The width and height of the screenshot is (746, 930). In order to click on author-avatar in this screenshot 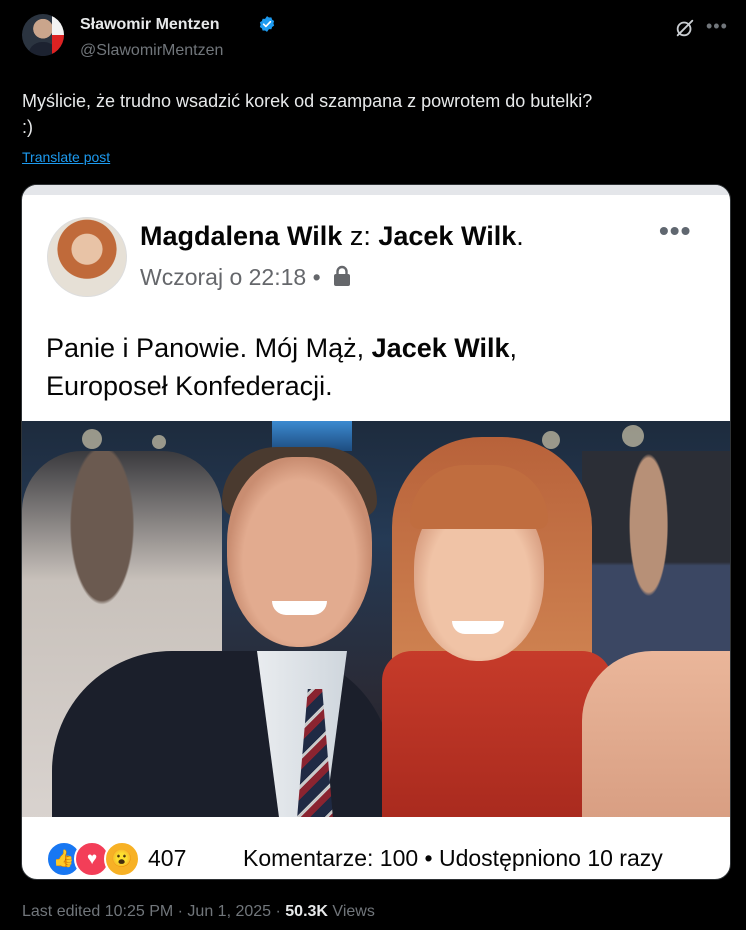, I will do `click(43, 35)`.